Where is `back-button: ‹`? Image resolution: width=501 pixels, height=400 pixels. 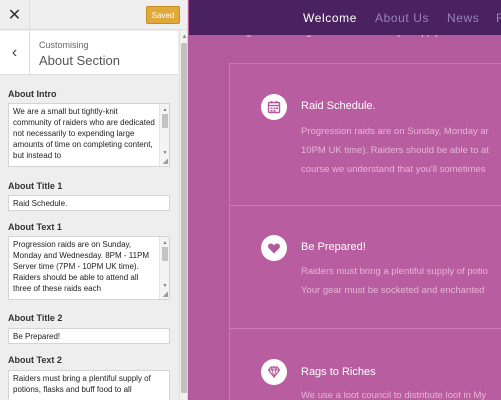 back-button: ‹ is located at coordinates (15, 53).